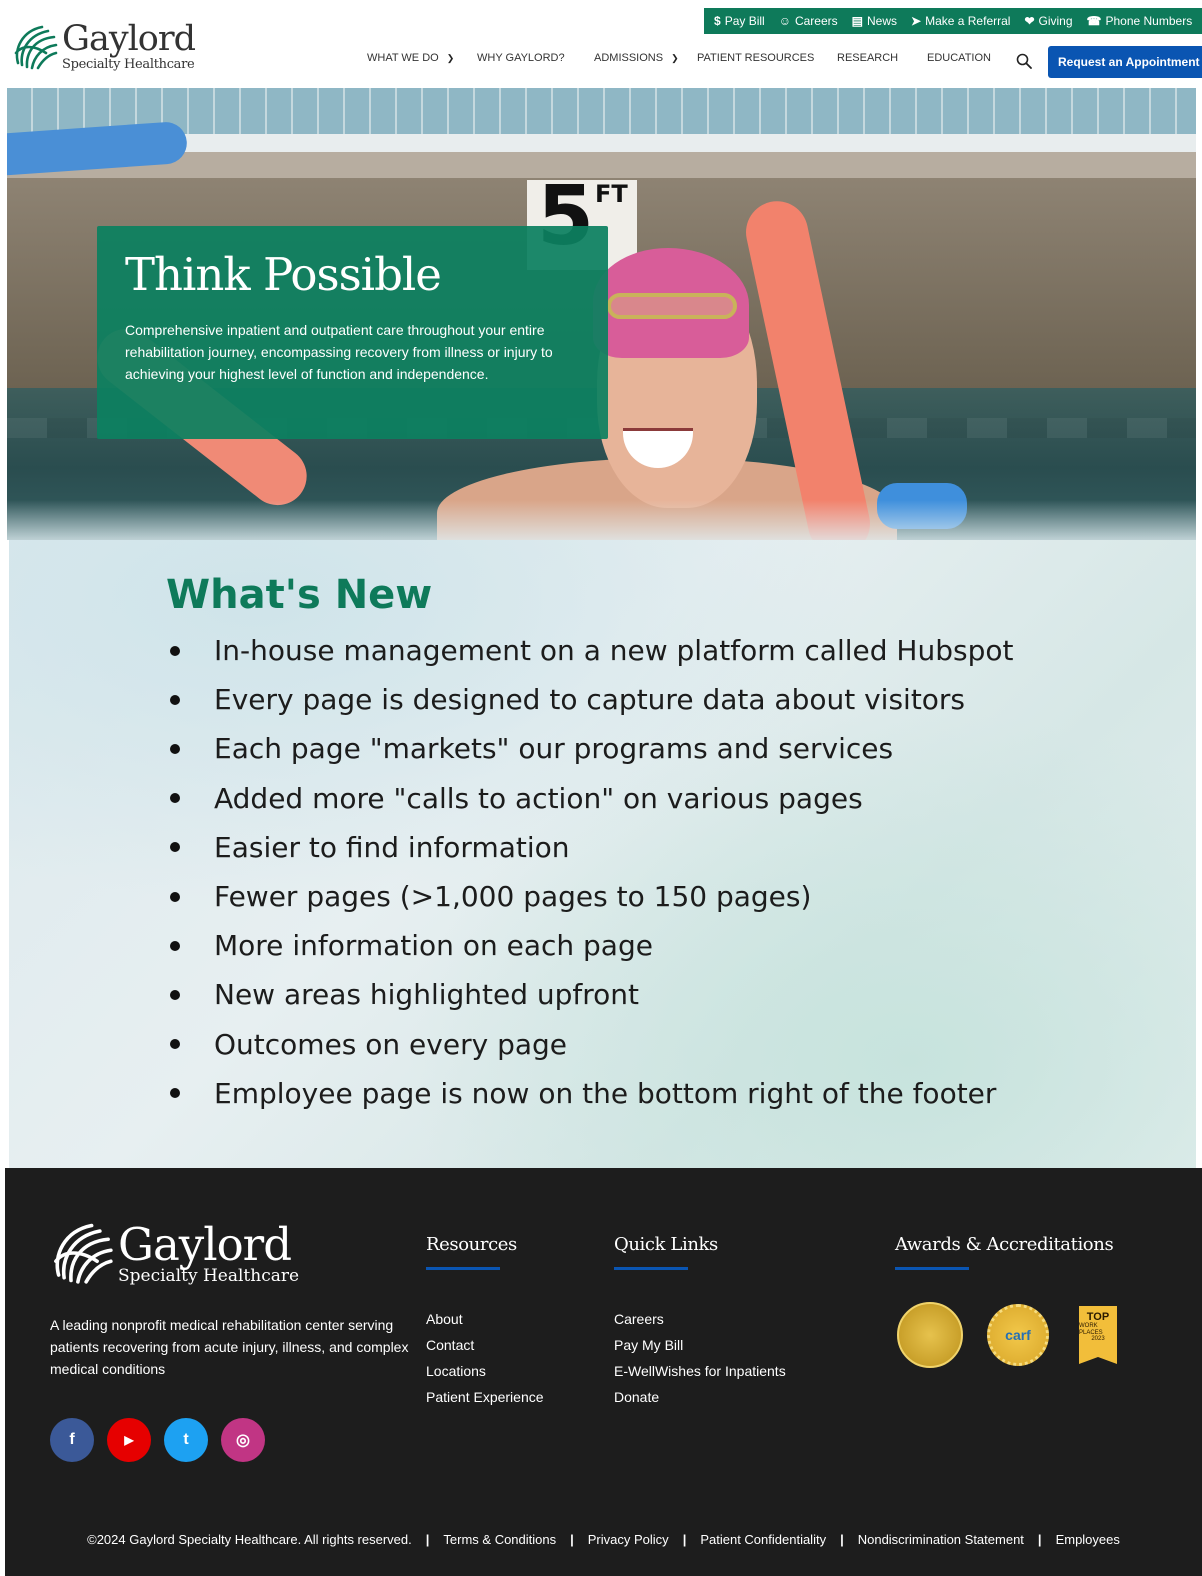 Image resolution: width=1202 pixels, height=1576 pixels. What do you see at coordinates (499, 1539) in the screenshot?
I see `terms-link: Terms & Conditions` at bounding box center [499, 1539].